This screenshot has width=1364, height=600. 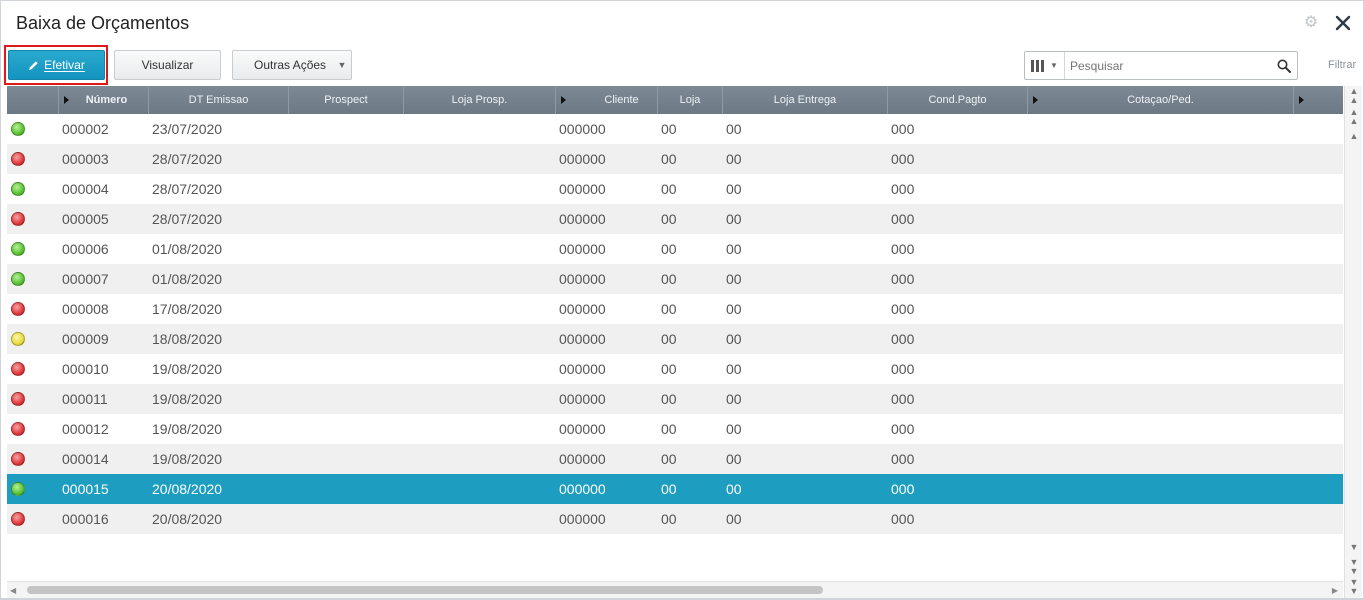 What do you see at coordinates (1335, 590) in the screenshot?
I see `scroll-right-icon: ▶` at bounding box center [1335, 590].